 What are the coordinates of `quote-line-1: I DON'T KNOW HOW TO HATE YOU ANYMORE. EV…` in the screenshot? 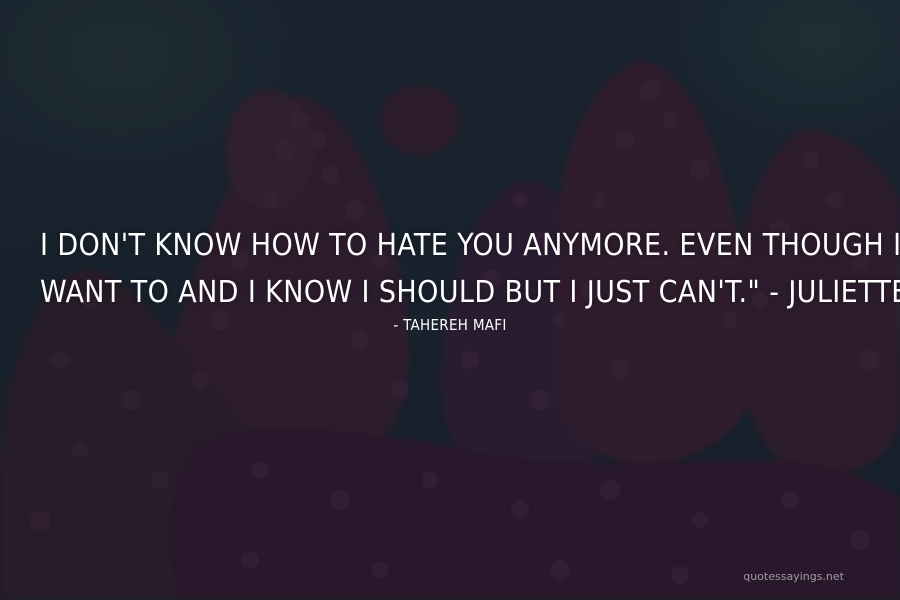 It's located at (470, 245).